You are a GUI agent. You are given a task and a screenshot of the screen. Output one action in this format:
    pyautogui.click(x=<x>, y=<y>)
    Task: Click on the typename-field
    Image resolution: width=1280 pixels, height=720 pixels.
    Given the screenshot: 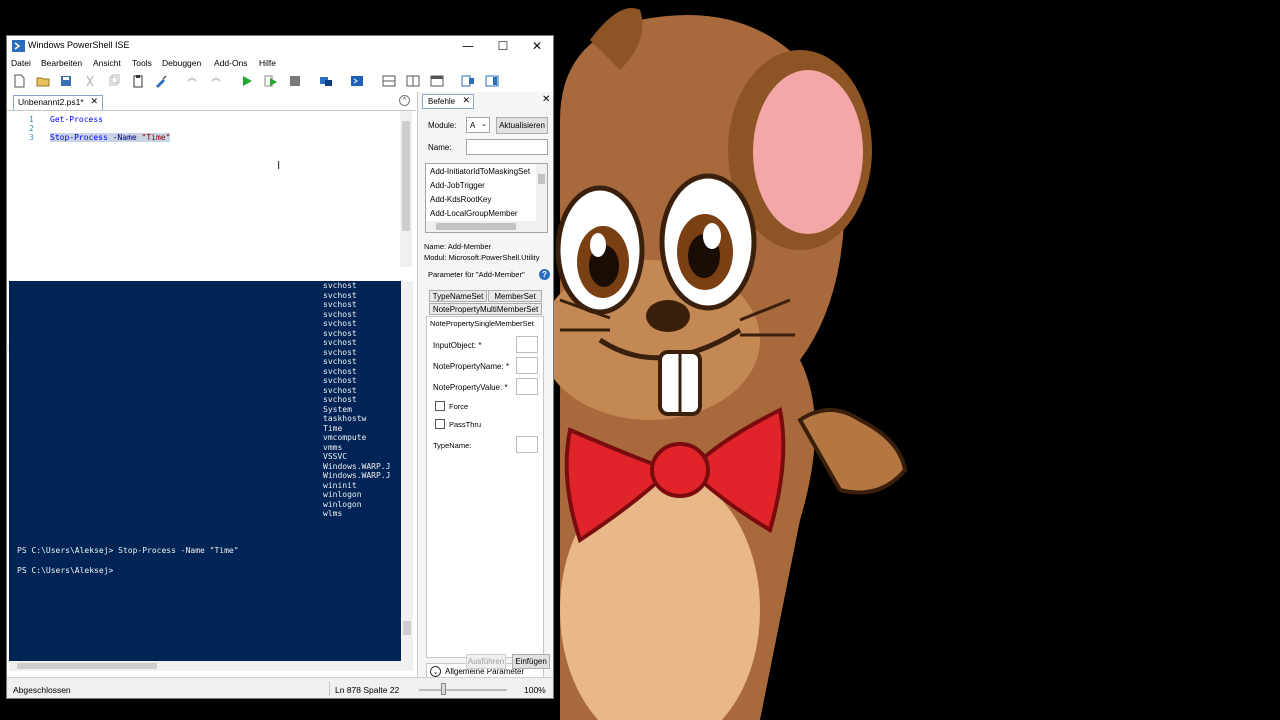 What is the action you would take?
    pyautogui.click(x=527, y=444)
    